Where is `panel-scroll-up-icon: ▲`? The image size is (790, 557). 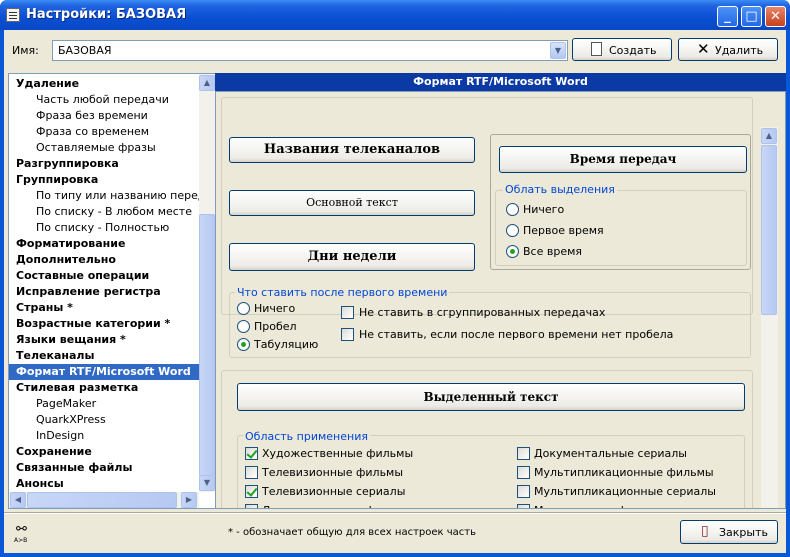
panel-scroll-up-icon: ▲ is located at coordinates (769, 136).